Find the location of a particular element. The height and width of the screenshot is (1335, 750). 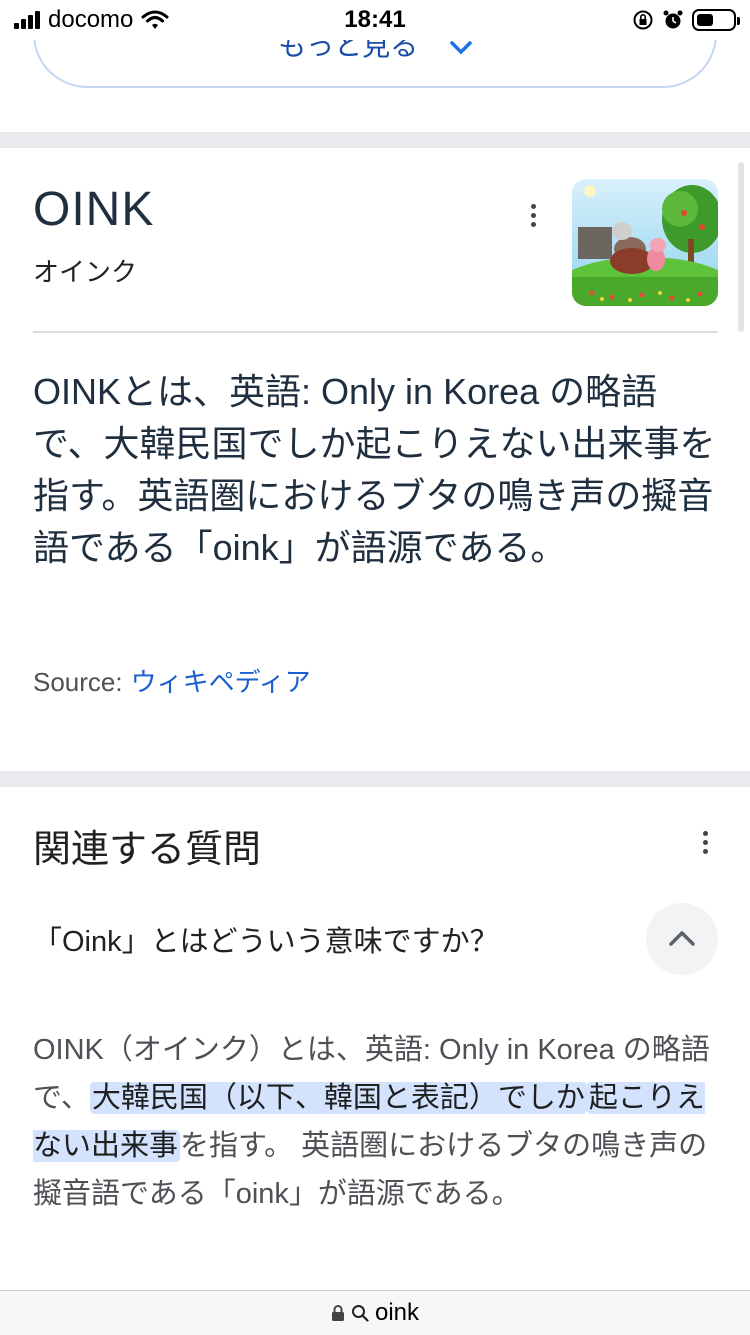

chevron-up-icon is located at coordinates (682, 938).